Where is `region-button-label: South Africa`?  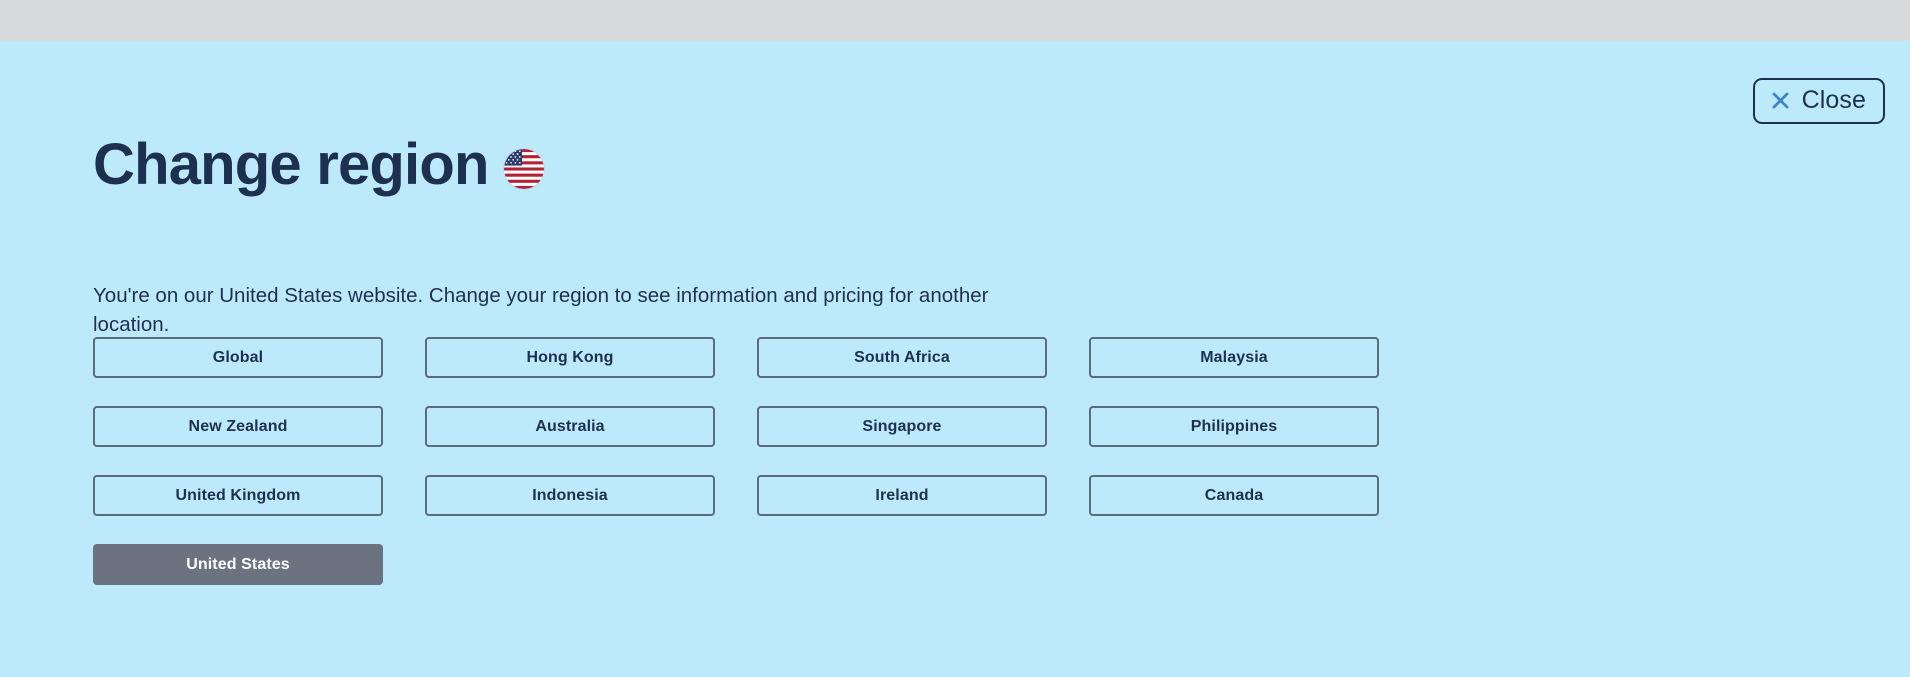 region-button-label: South Africa is located at coordinates (902, 357).